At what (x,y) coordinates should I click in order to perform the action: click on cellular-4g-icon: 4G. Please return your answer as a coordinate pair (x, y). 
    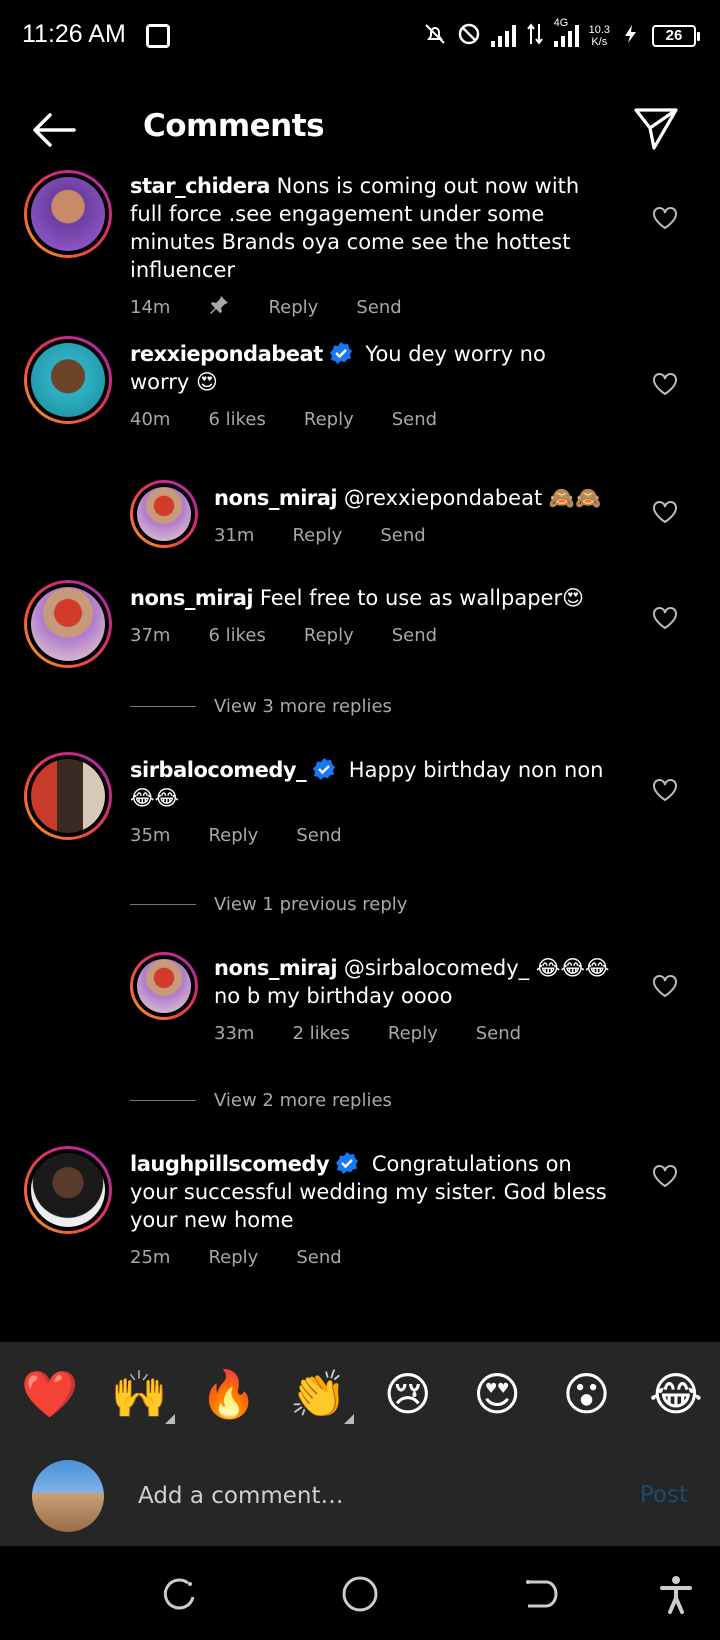
    Looking at the image, I should click on (566, 32).